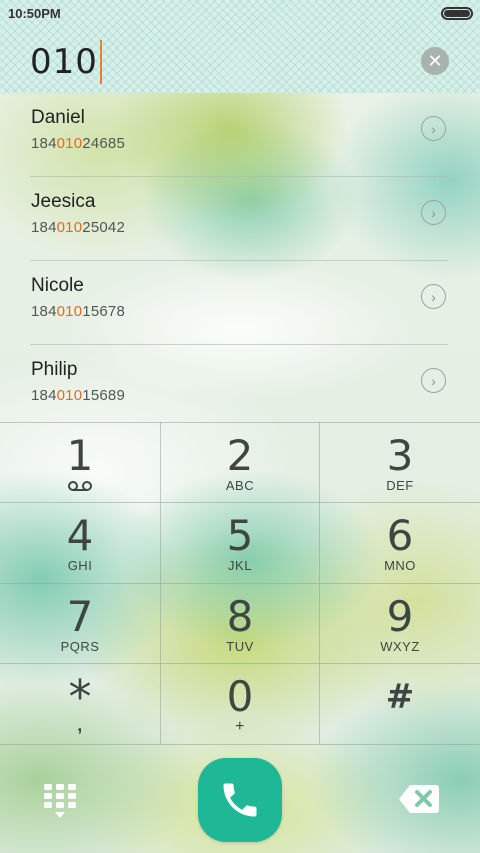 The image size is (480, 853). I want to click on key-digit: 8, so click(240, 616).